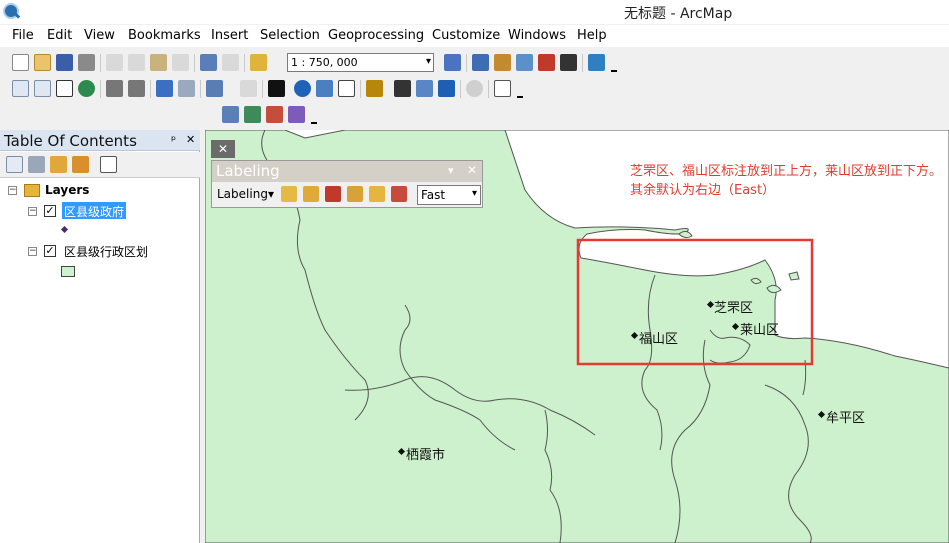 This screenshot has width=949, height=543. What do you see at coordinates (59, 35) in the screenshot?
I see `menu-edit: Edit` at bounding box center [59, 35].